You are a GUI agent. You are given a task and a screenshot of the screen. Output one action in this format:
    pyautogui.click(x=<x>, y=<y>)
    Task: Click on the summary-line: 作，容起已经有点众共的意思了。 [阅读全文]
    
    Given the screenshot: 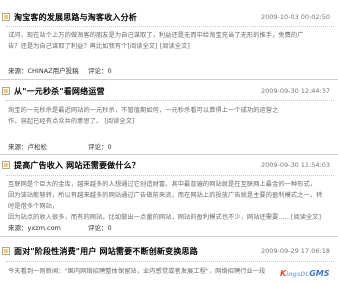 What is the action you would take?
    pyautogui.click(x=71, y=121)
    